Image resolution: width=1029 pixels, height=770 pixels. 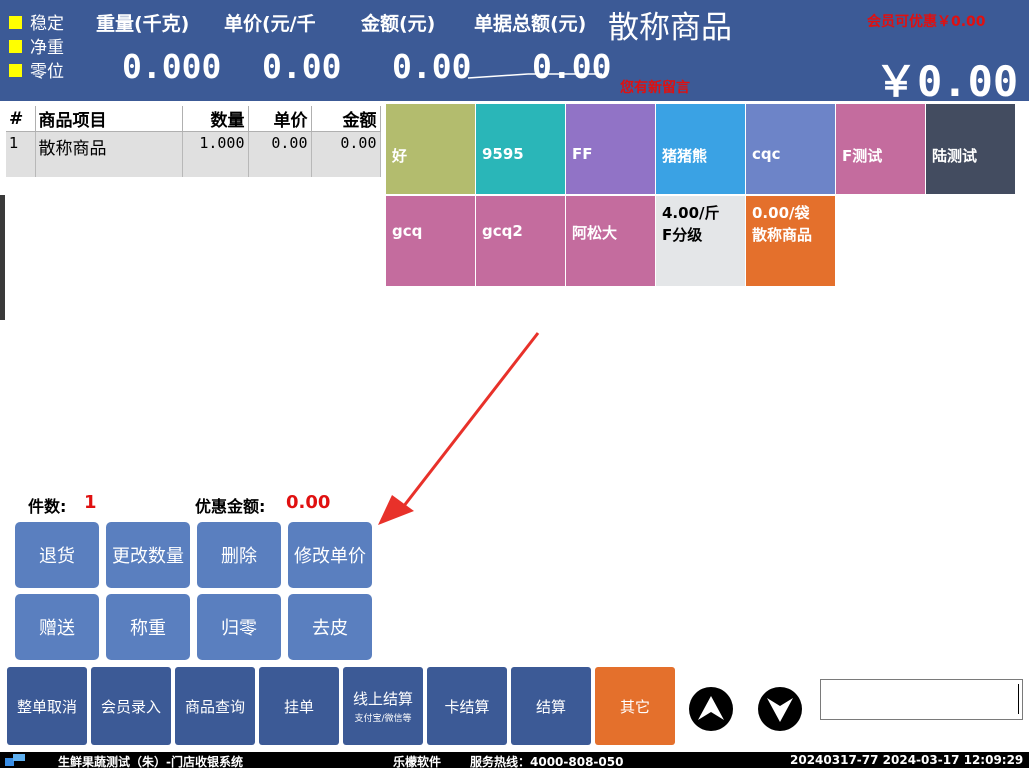 What do you see at coordinates (150, 762) in the screenshot?
I see `store-name: 生鲜果蔬测试（朱）-门店收银系统` at bounding box center [150, 762].